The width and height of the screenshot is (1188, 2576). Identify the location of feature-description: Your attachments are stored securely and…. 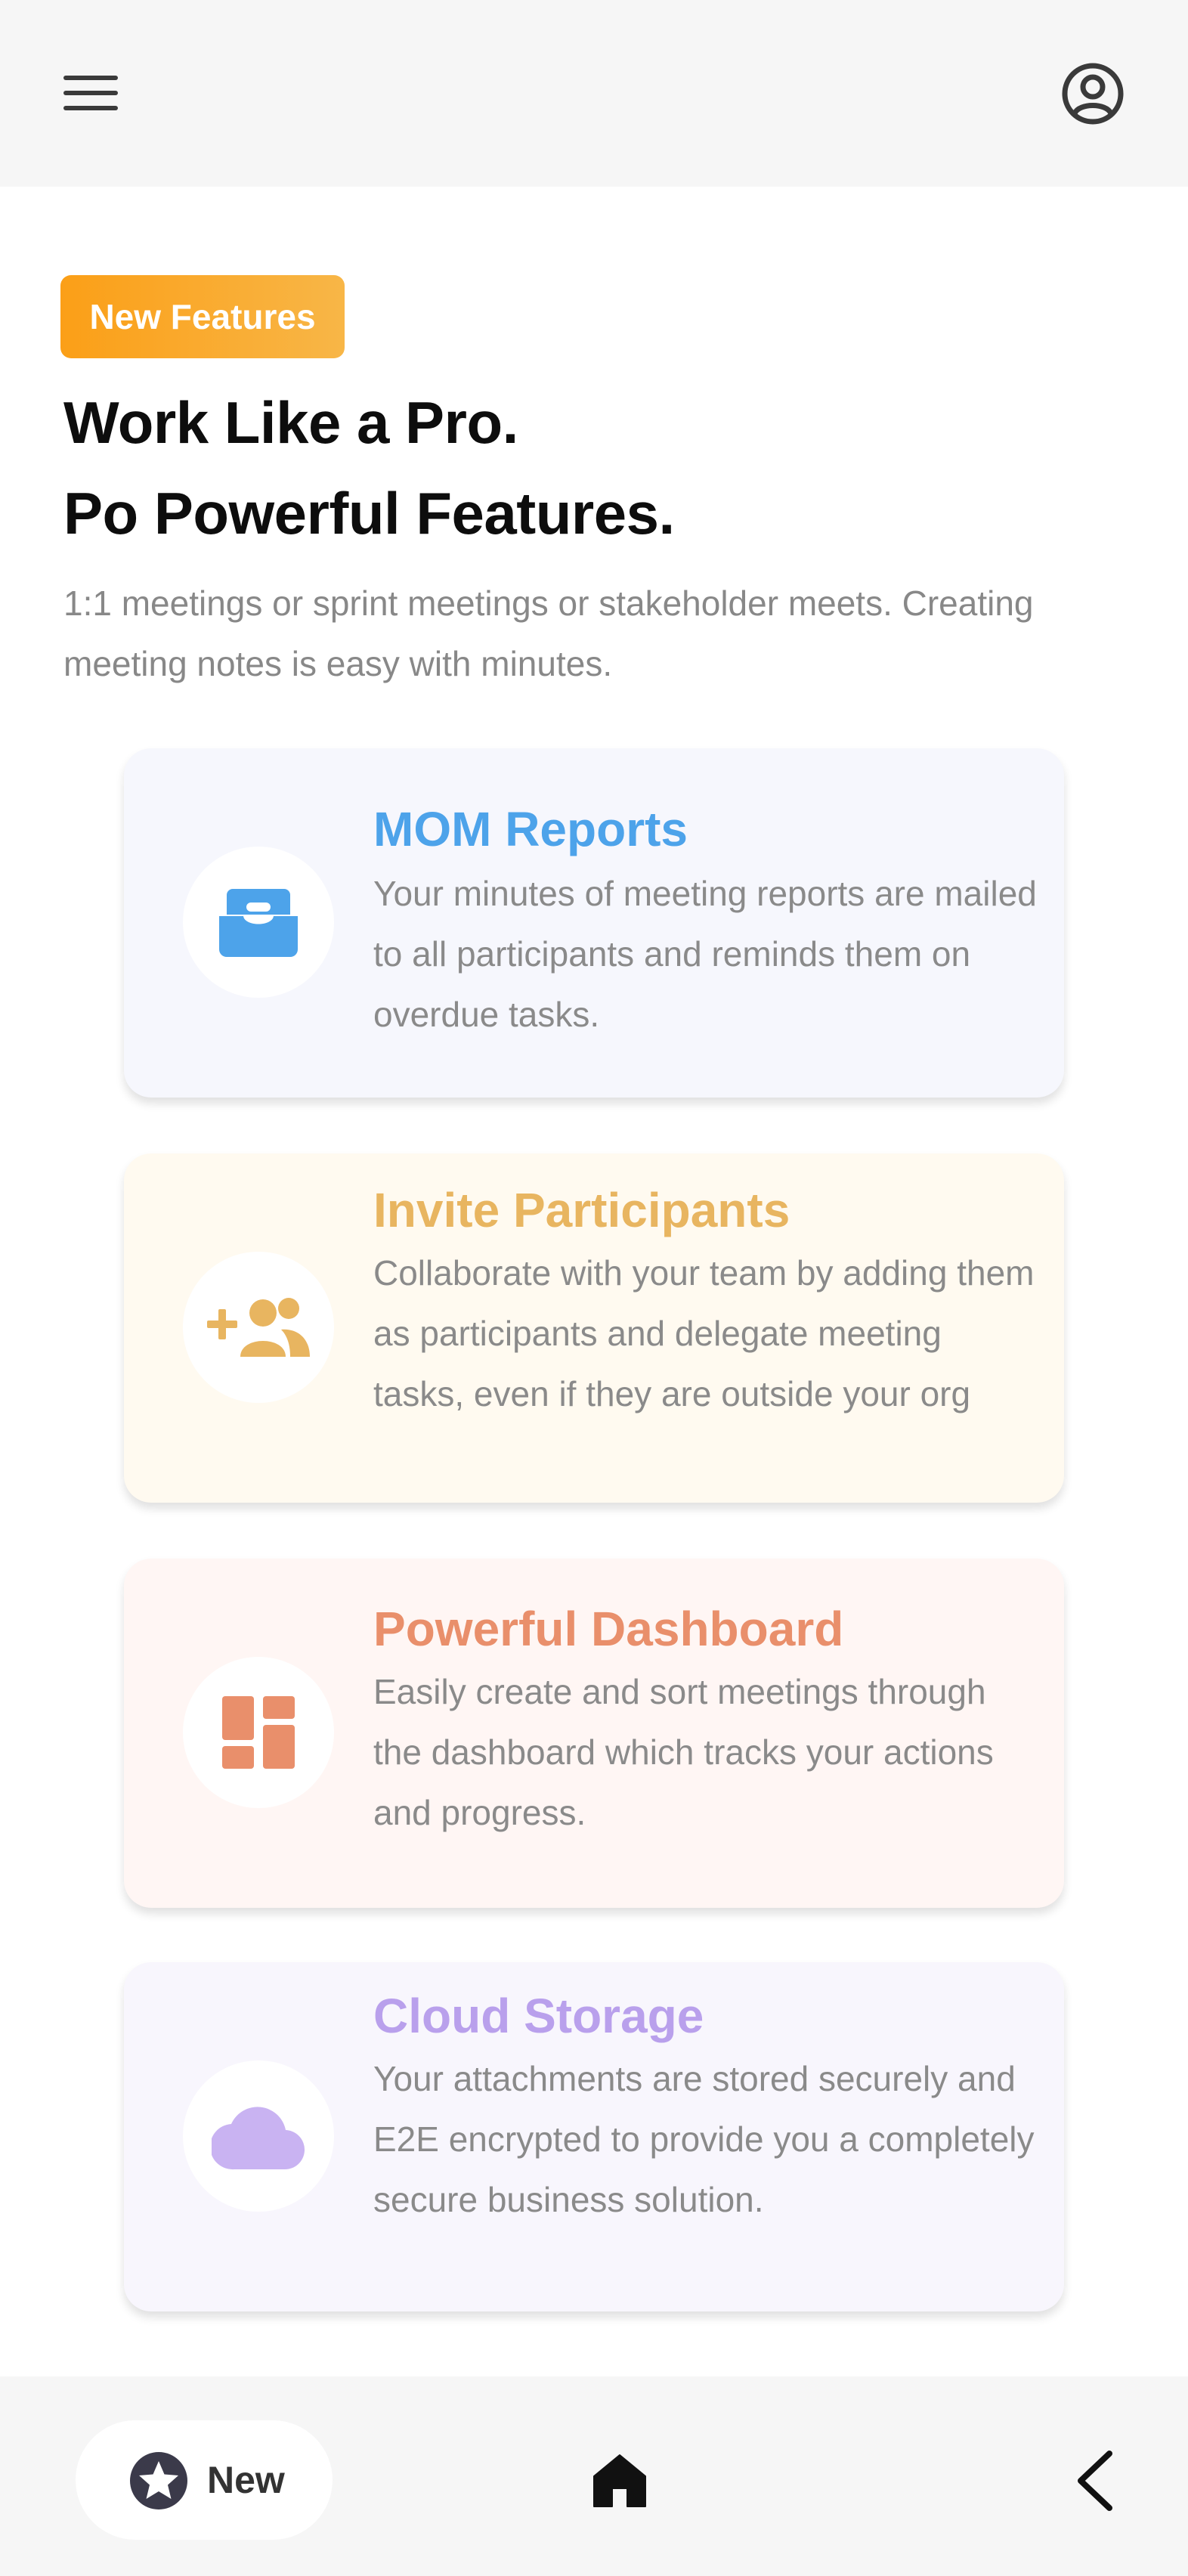
(704, 2139).